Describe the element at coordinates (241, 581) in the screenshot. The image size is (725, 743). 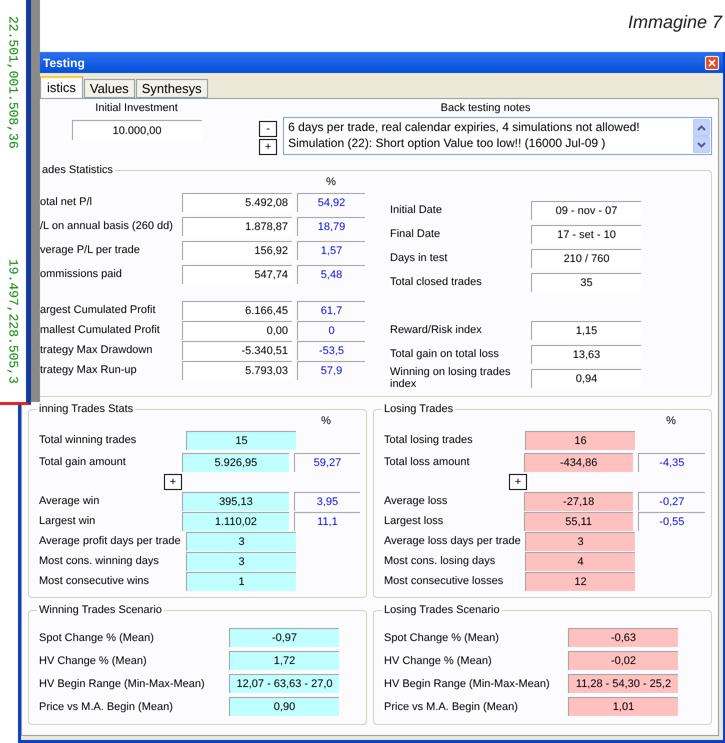
I see `value-field: 1` at that location.